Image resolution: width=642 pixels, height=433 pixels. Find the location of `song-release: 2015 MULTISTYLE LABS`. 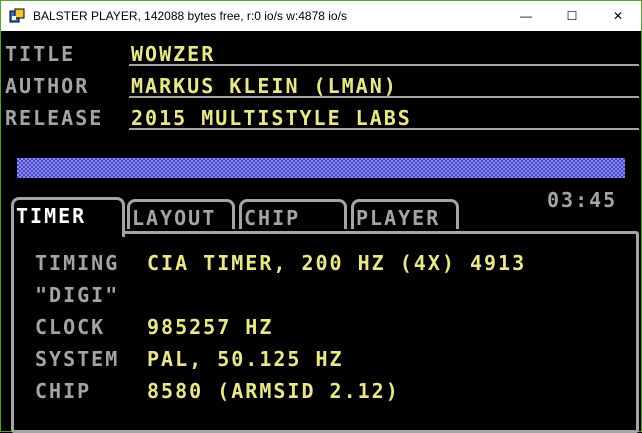

song-release: 2015 MULTISTYLE LABS is located at coordinates (271, 118).